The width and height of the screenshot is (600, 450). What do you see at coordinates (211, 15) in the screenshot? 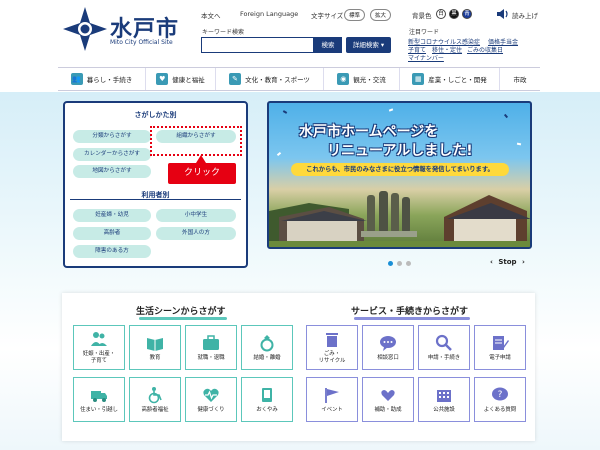
I see `skip-to-content-link: 本文へ` at bounding box center [211, 15].